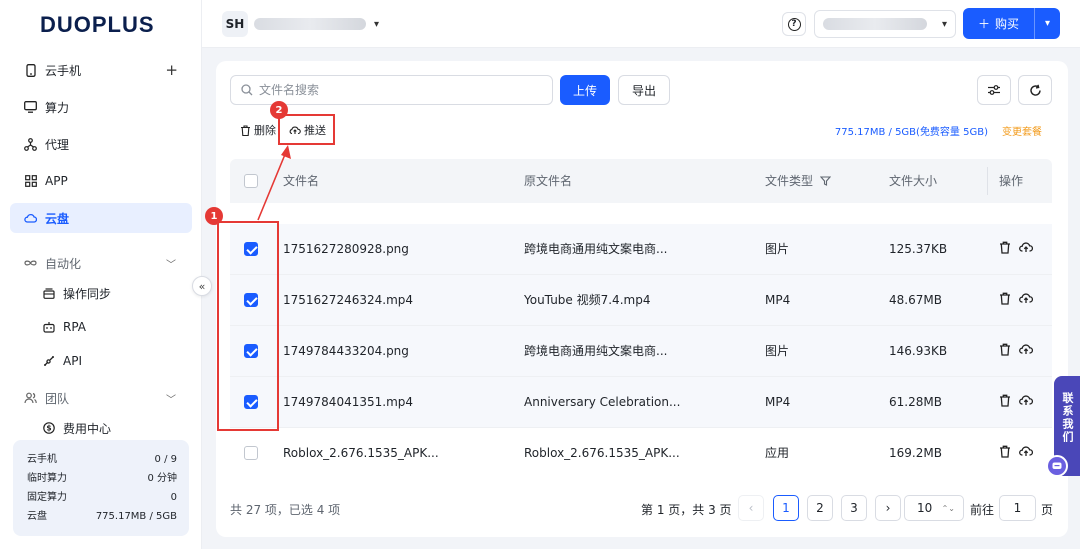 This screenshot has height=549, width=1080. What do you see at coordinates (1057, 466) in the screenshot?
I see `chat-icon` at bounding box center [1057, 466].